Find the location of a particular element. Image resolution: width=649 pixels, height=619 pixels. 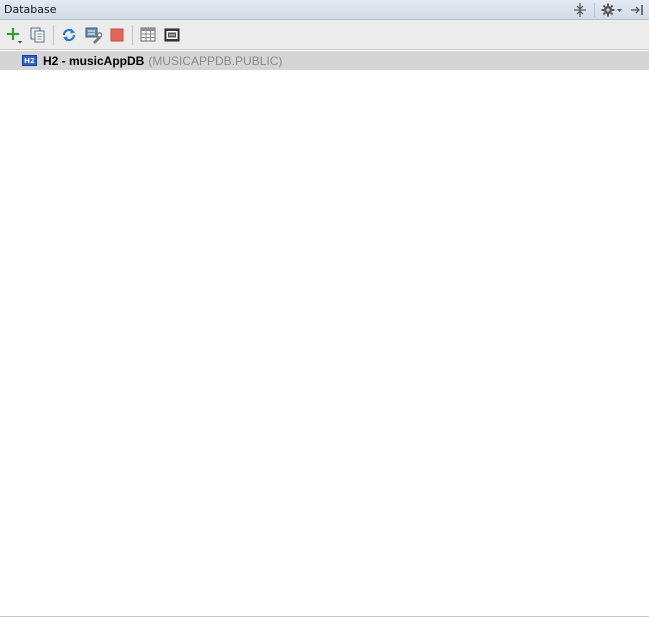

datasource-schema: (MUSICAPPDB.PUBLIC) is located at coordinates (215, 60).